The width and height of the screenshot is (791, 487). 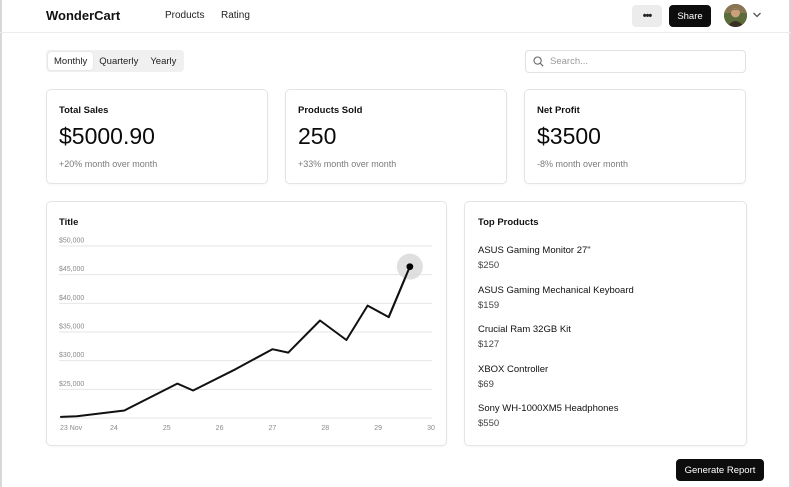 I want to click on list-item: ASUS Gaming Monitor 27" $250, so click(x=556, y=265).